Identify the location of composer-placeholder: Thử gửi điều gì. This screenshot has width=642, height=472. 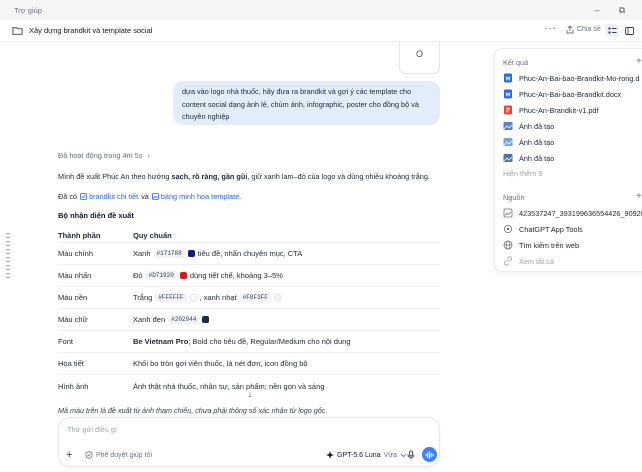
(92, 429).